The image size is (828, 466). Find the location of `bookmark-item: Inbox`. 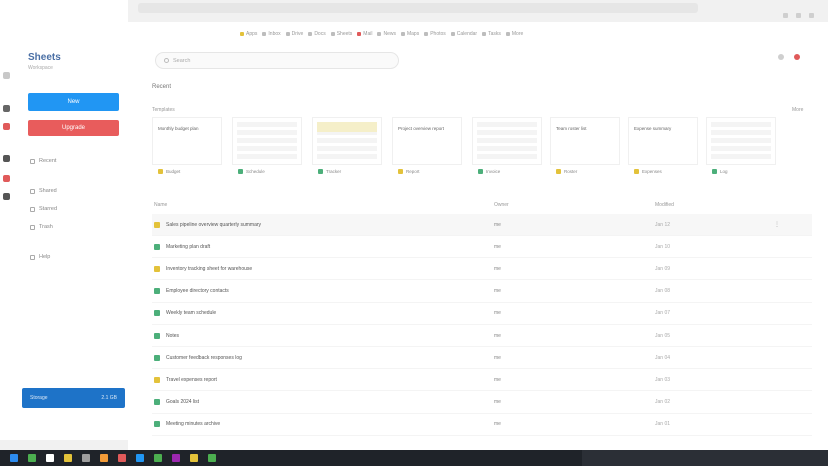

bookmark-item: Inbox is located at coordinates (271, 34).